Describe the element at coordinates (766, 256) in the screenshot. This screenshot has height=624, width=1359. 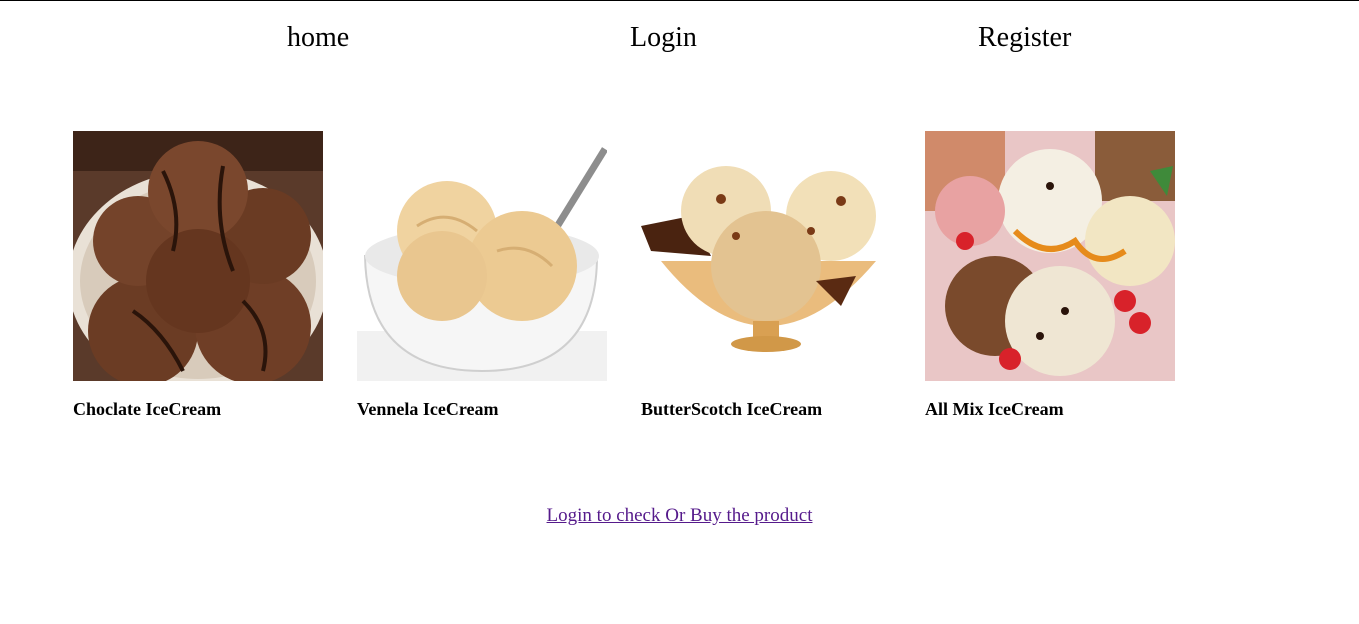
I see `butterscotch-icecream-image` at that location.